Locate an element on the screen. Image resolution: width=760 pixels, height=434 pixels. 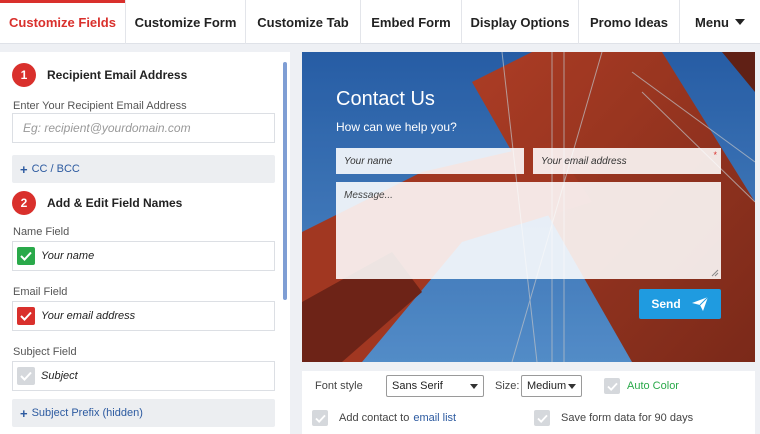
tab-customize-tab: Customize Tab is located at coordinates (303, 22).